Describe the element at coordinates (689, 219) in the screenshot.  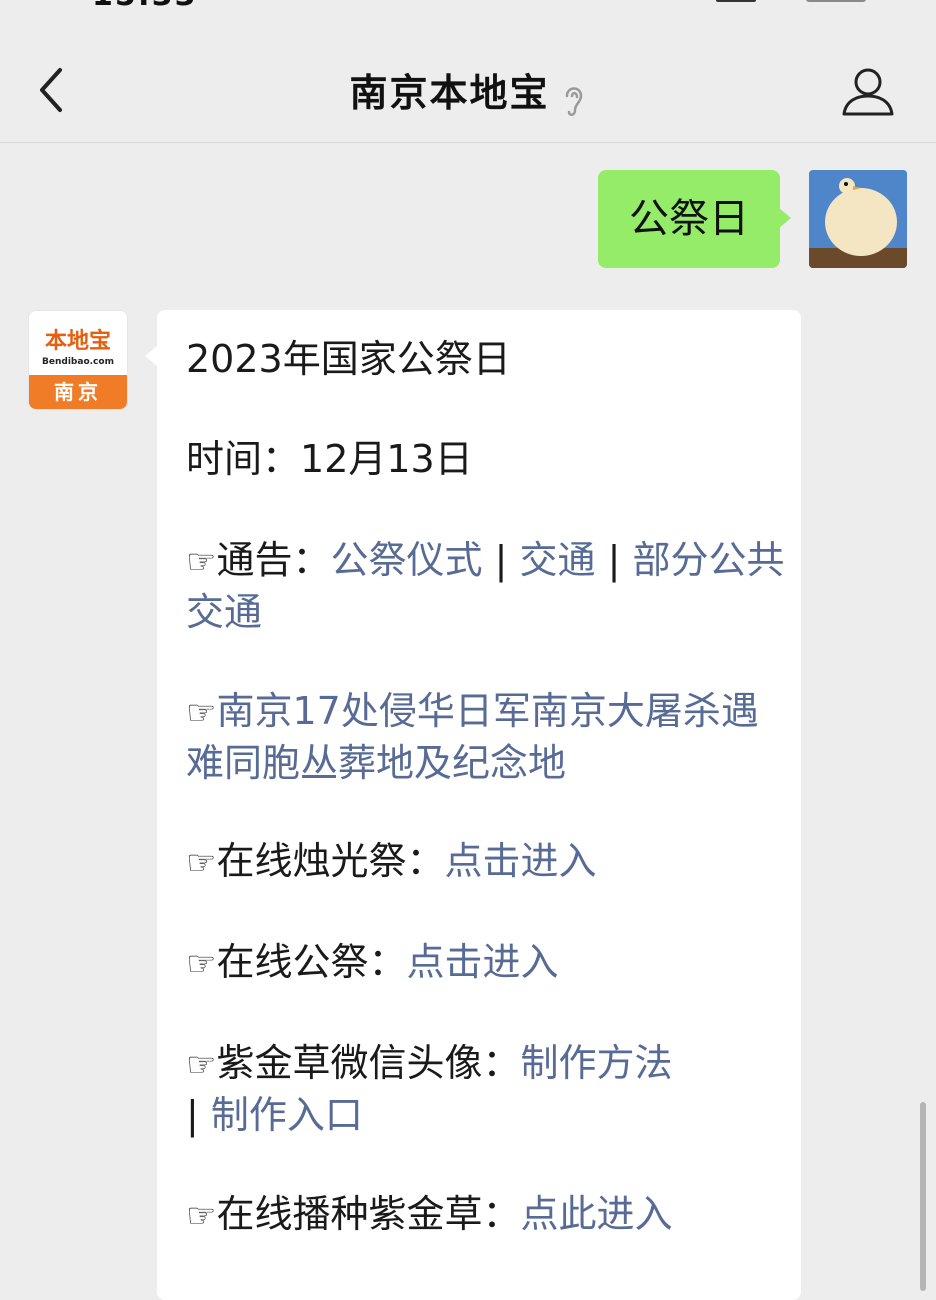
I see `sent-message-bubble: 公祭日` at that location.